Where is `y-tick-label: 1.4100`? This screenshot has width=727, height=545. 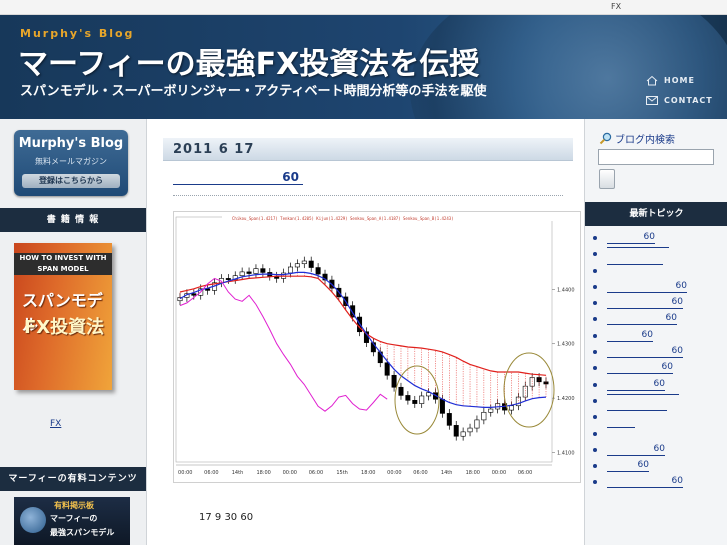
y-tick-label: 1.4100 is located at coordinates (566, 454).